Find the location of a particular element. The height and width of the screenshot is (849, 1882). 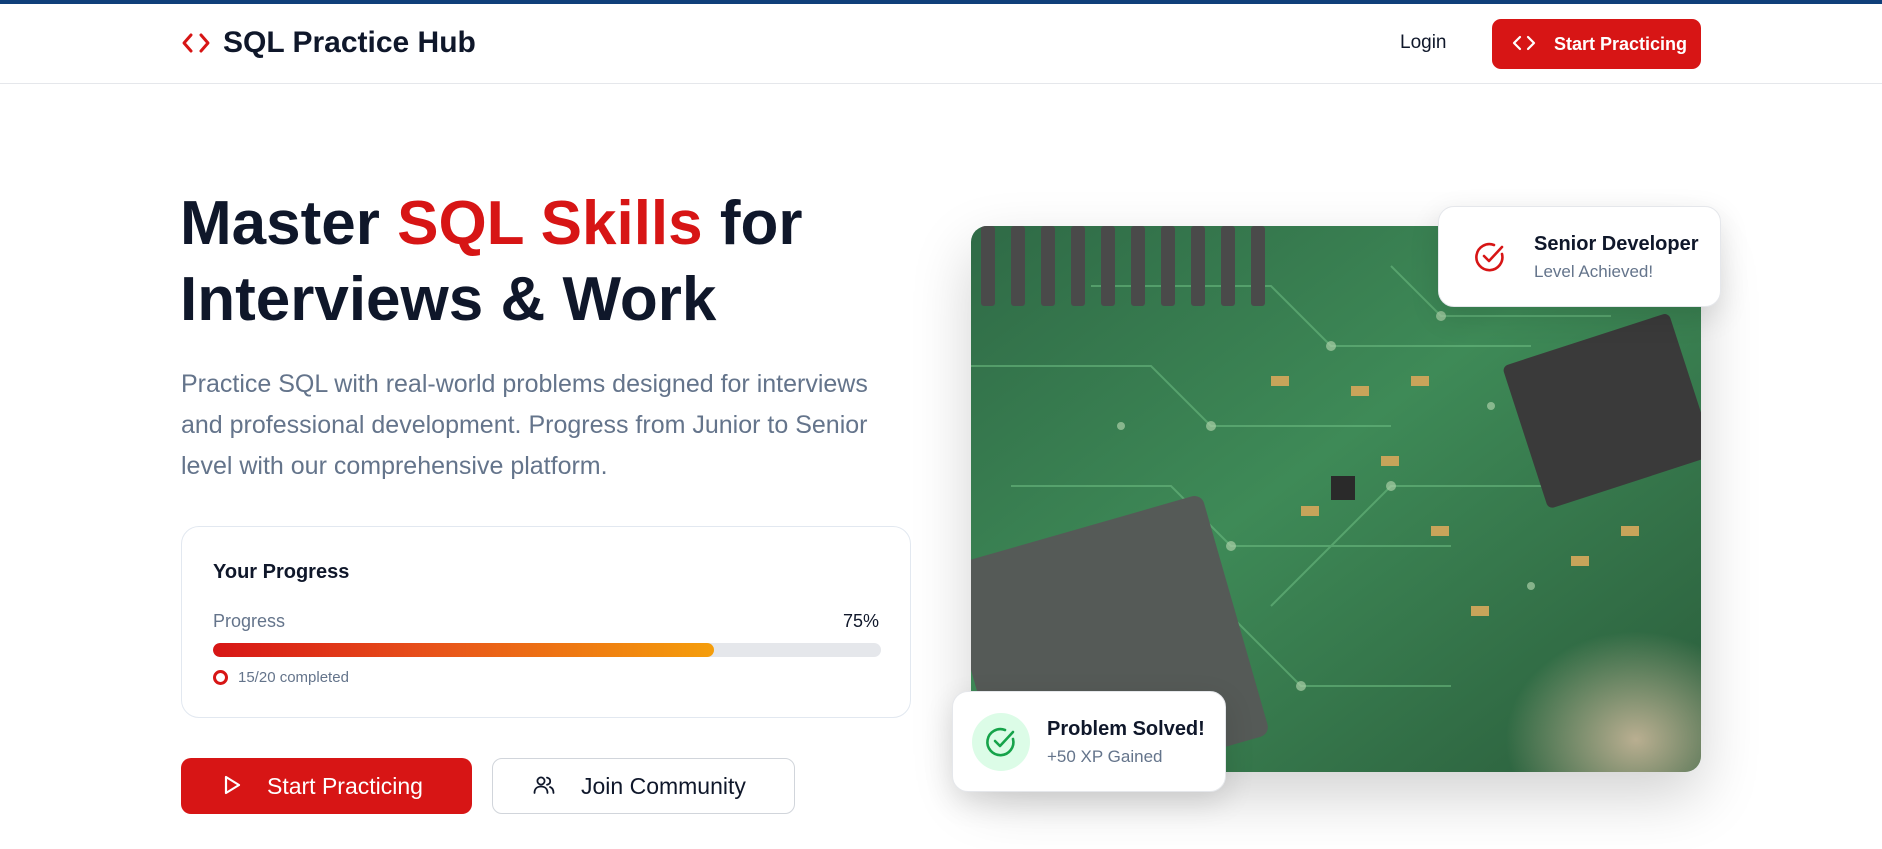

progress-bar-track is located at coordinates (547, 650).